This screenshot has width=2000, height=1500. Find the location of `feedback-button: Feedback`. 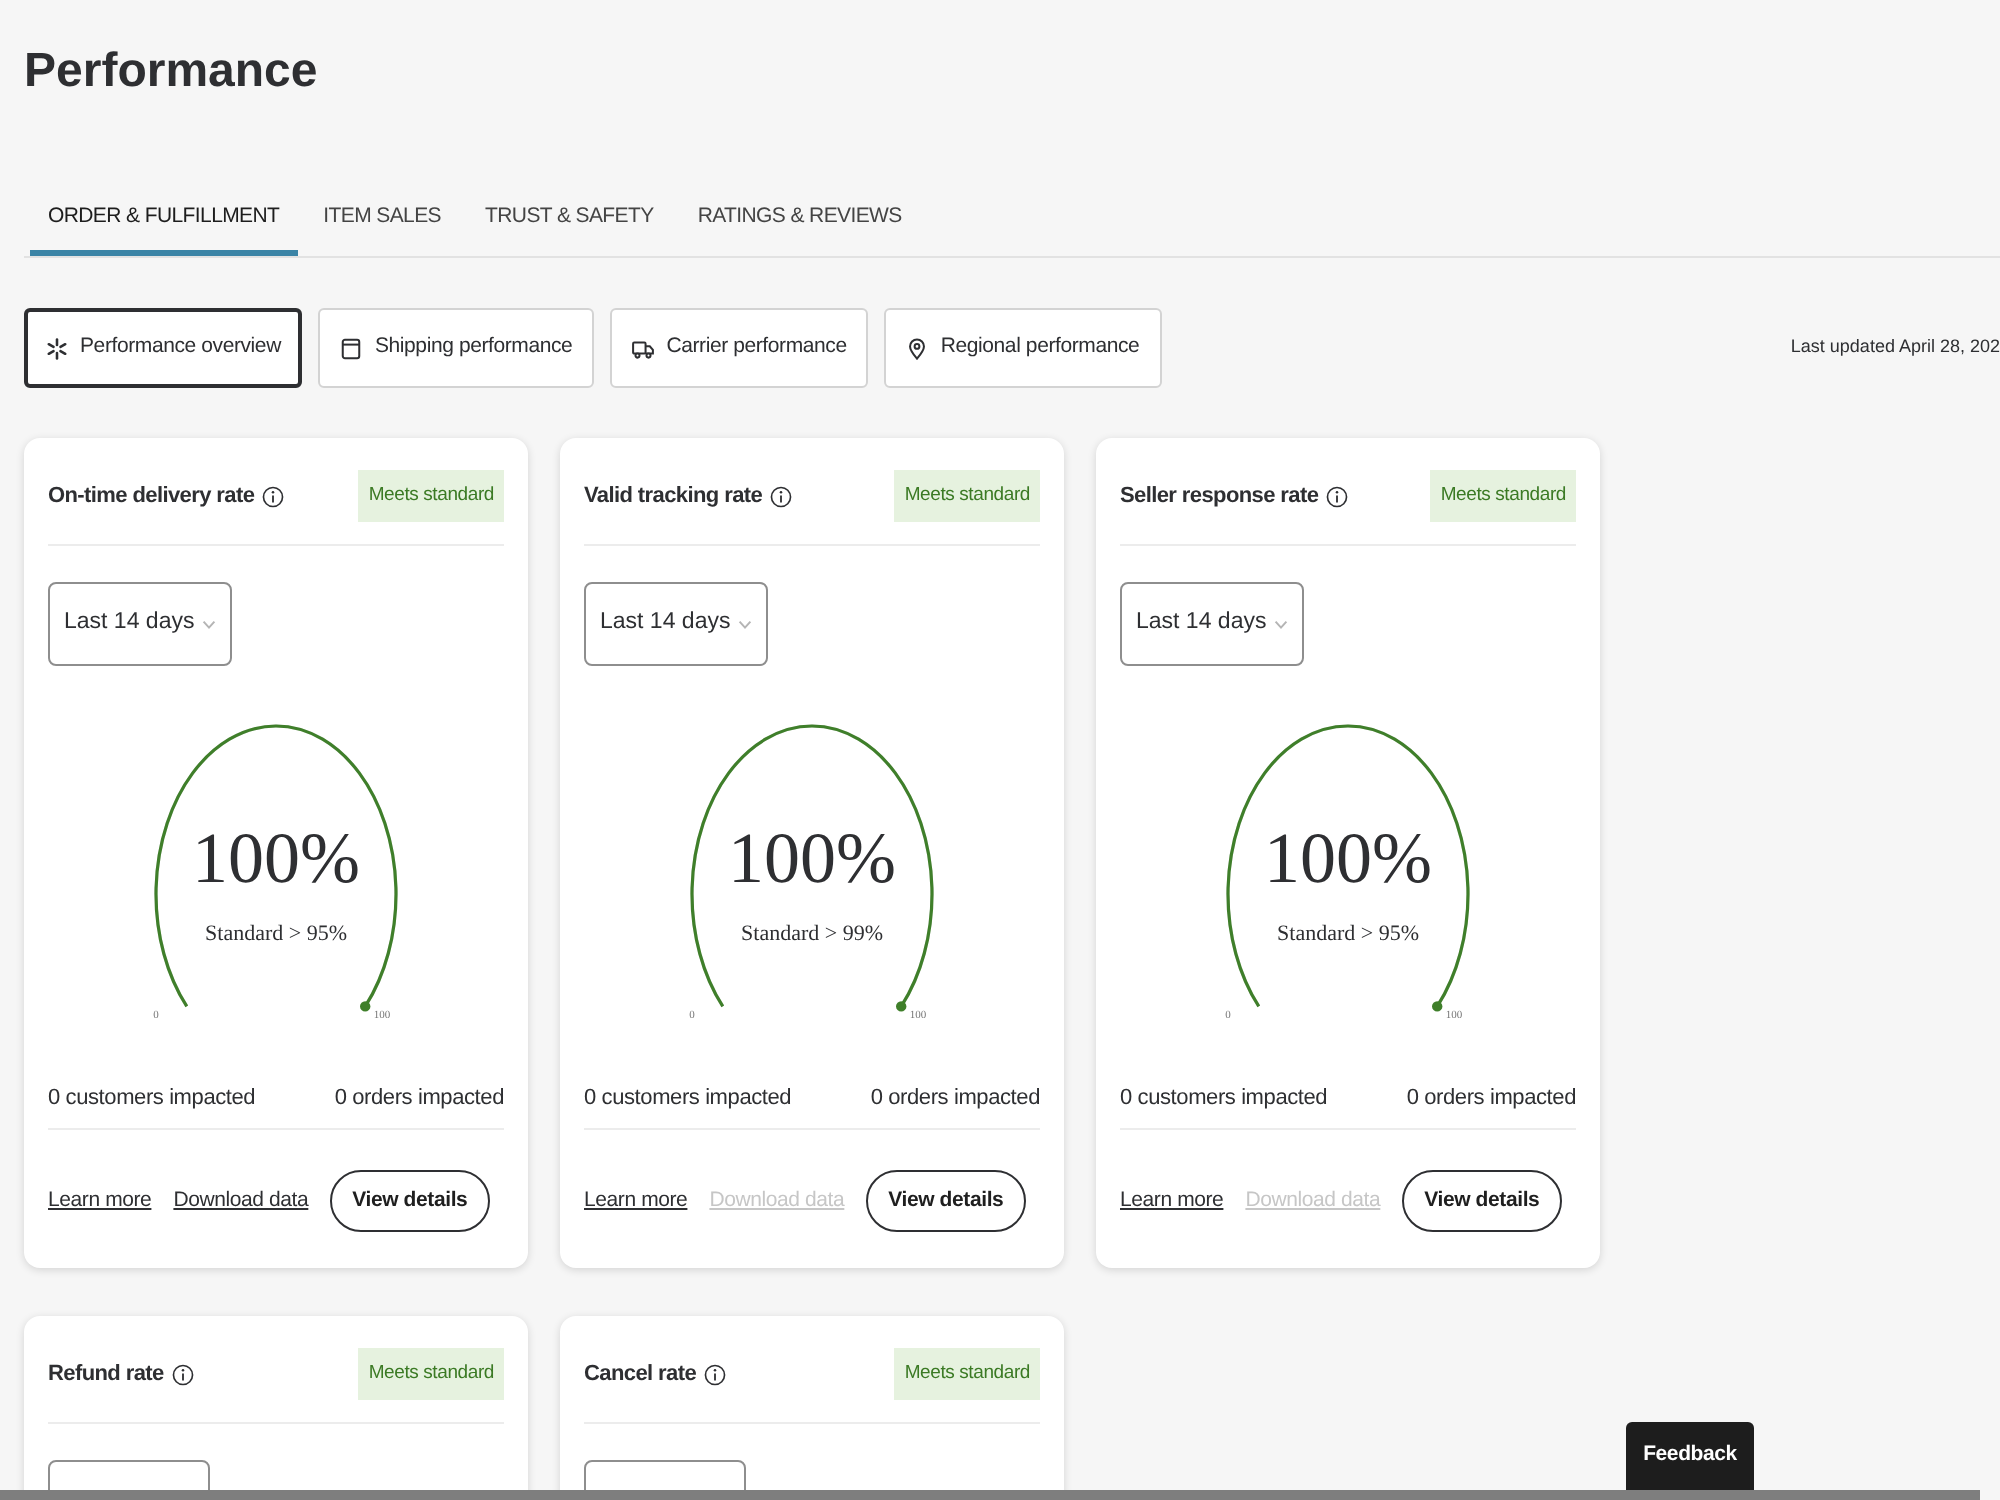

feedback-button: Feedback is located at coordinates (1690, 1456).